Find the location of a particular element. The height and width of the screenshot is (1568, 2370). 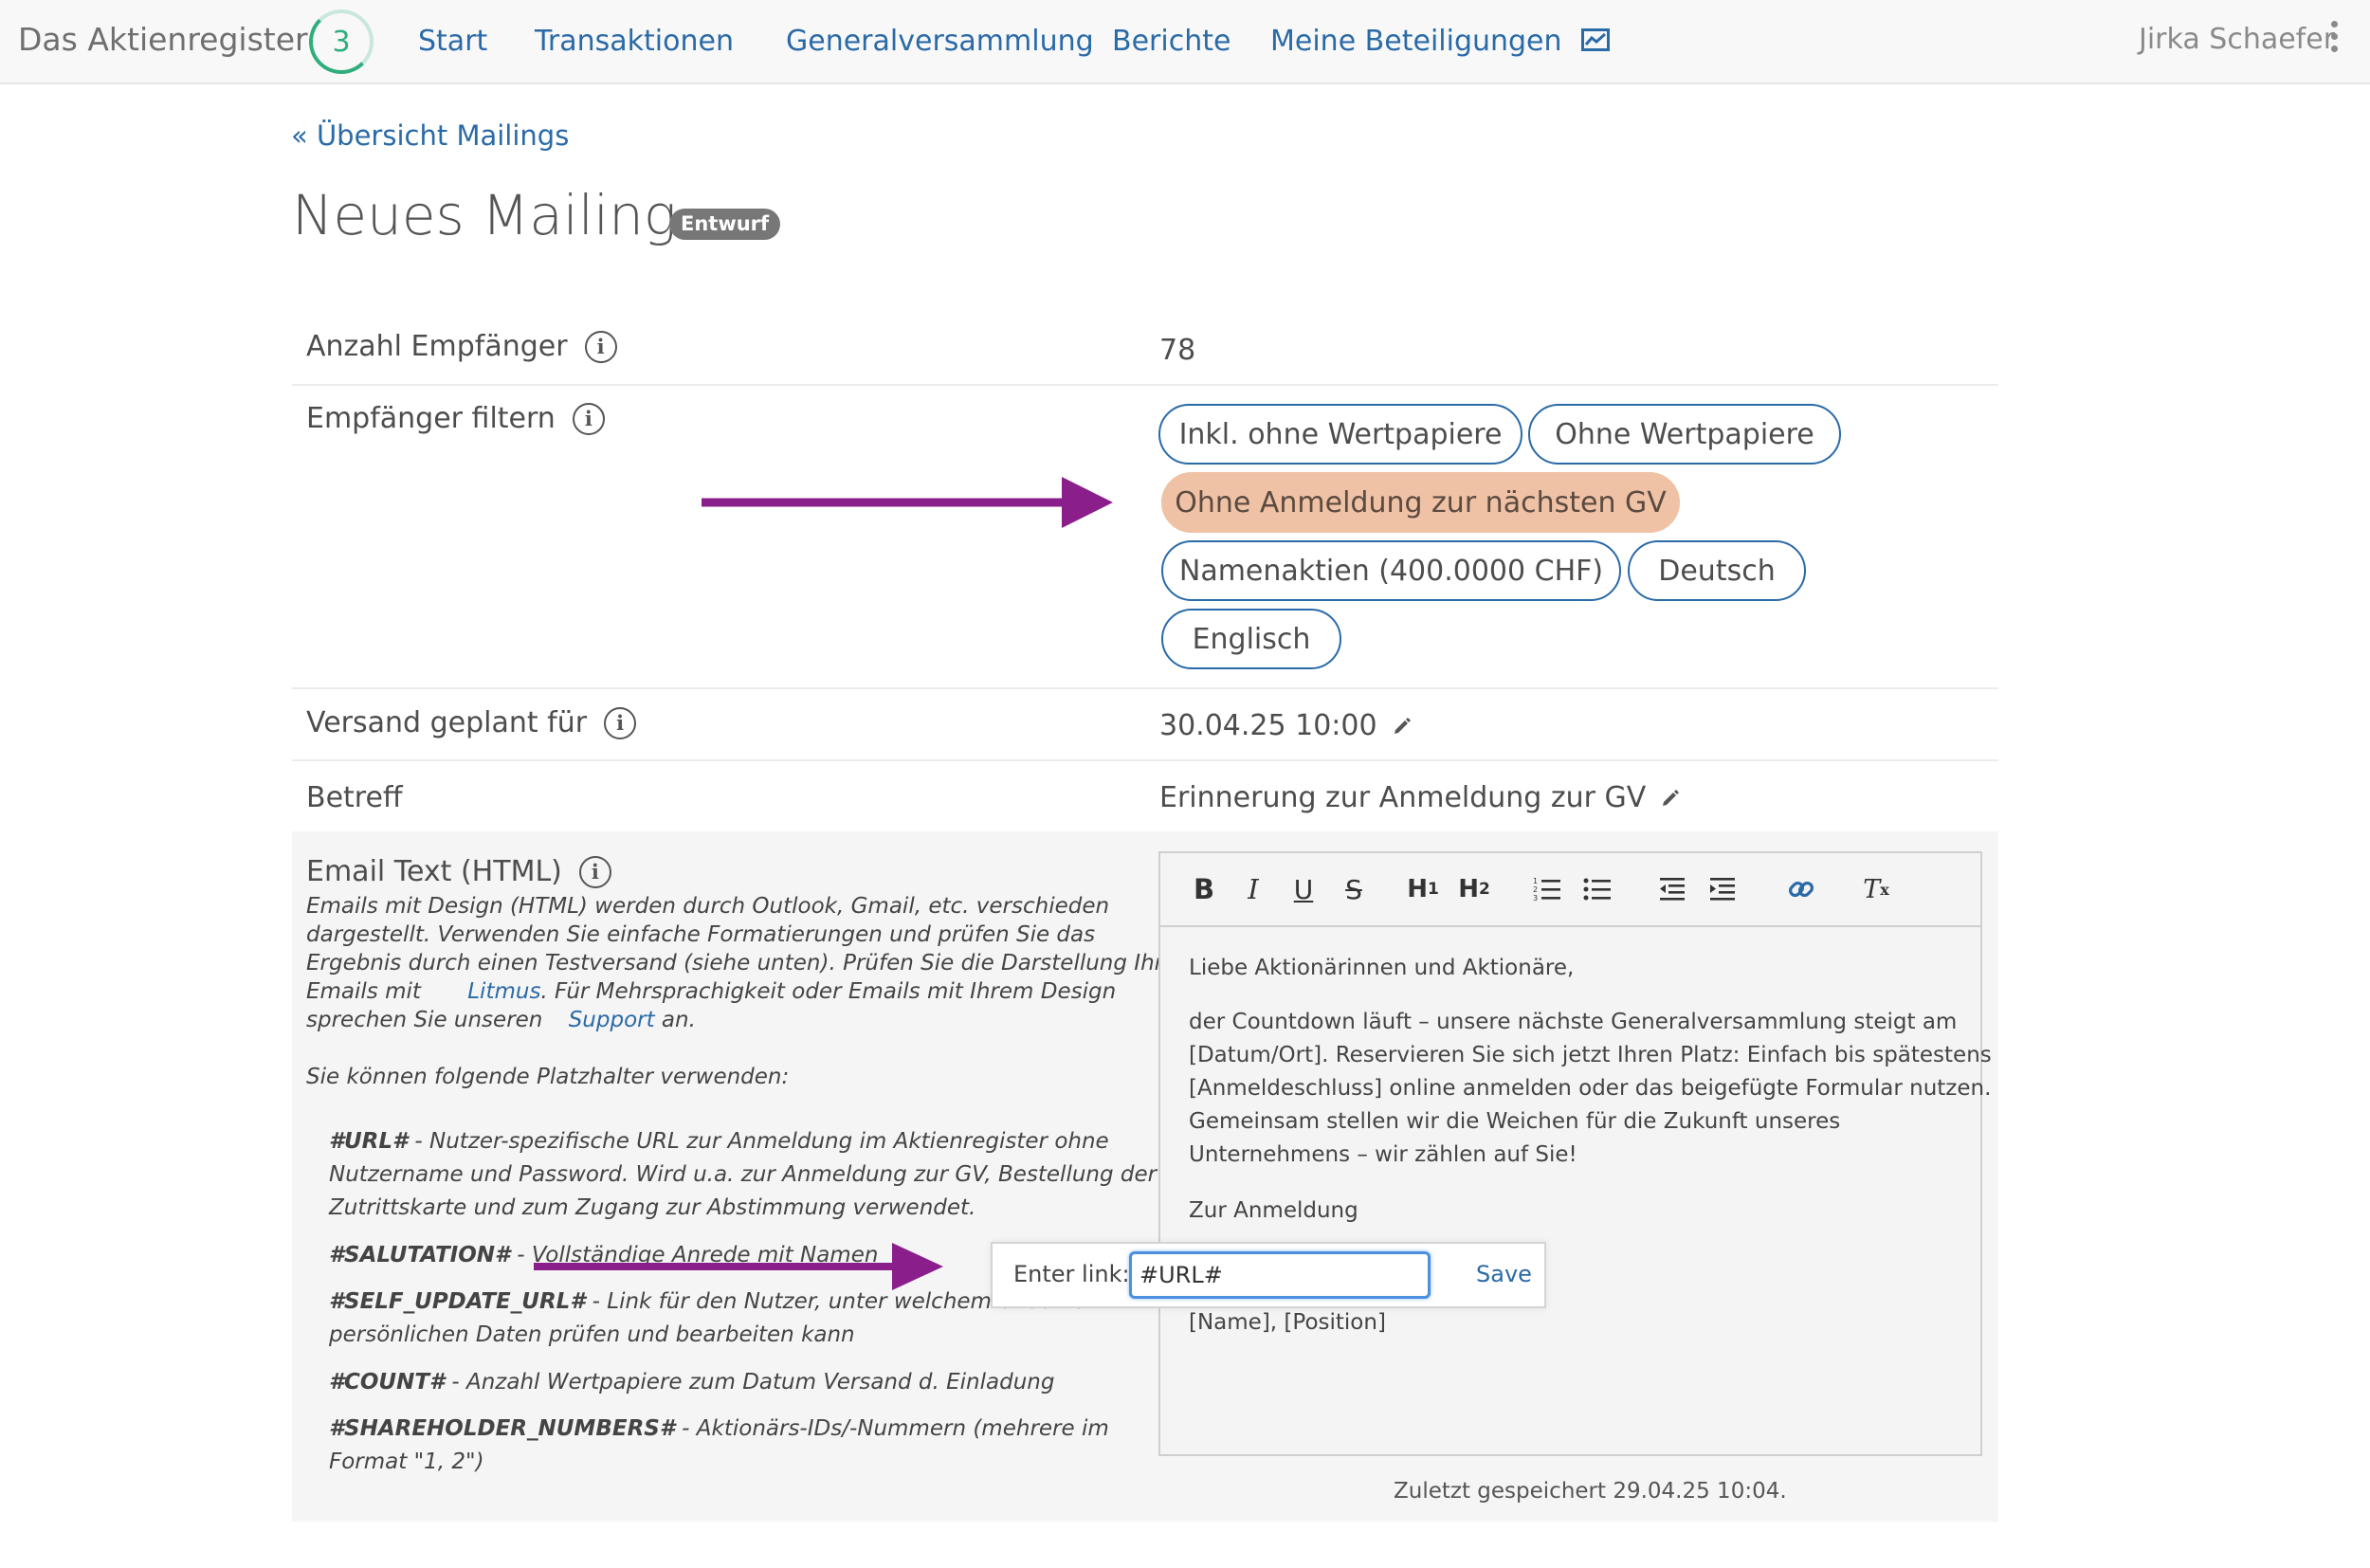

page-title: Neues Mailing is located at coordinates (484, 215).